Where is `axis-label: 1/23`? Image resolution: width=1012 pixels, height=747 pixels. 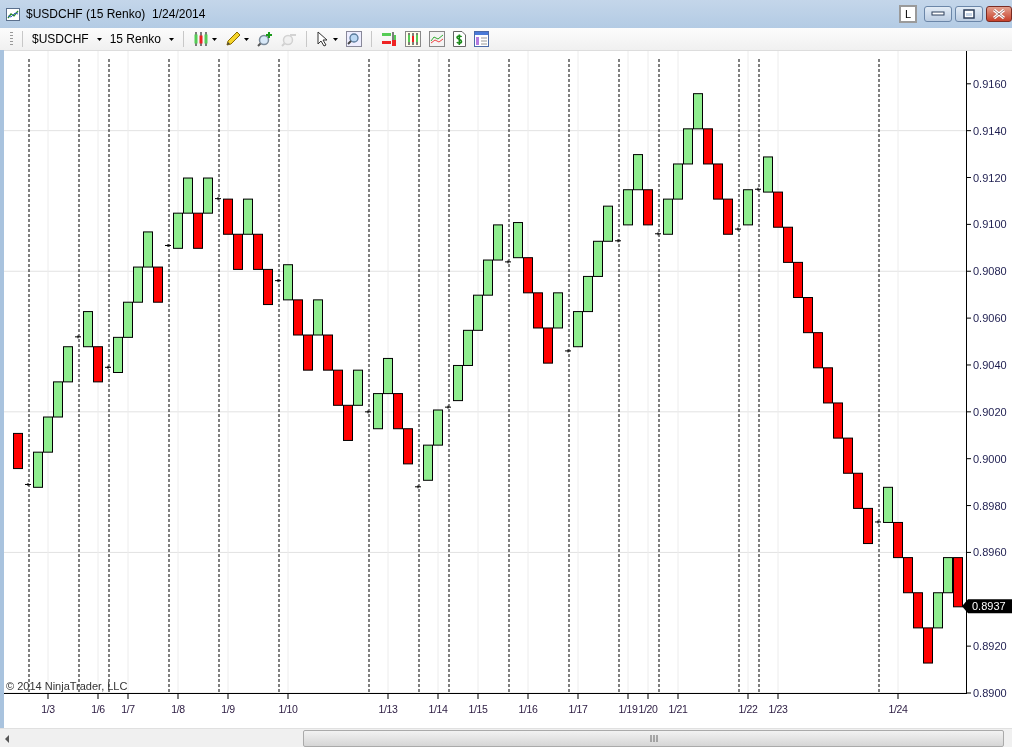
axis-label: 1/23 is located at coordinates (778, 709).